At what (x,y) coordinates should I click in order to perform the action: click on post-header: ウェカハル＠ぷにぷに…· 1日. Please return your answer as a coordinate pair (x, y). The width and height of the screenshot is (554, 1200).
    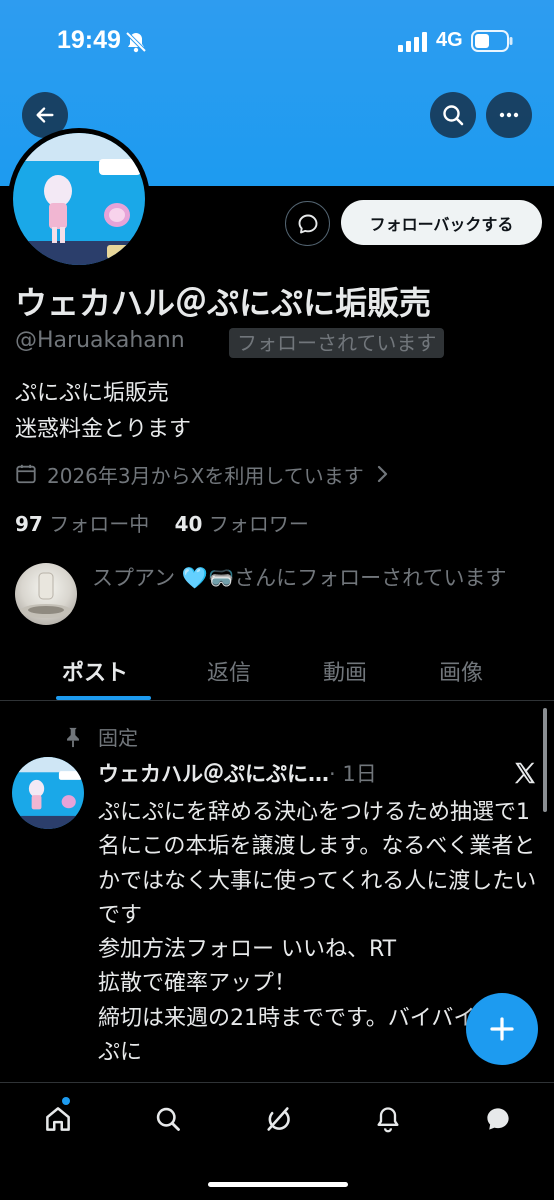
    Looking at the image, I should click on (237, 773).